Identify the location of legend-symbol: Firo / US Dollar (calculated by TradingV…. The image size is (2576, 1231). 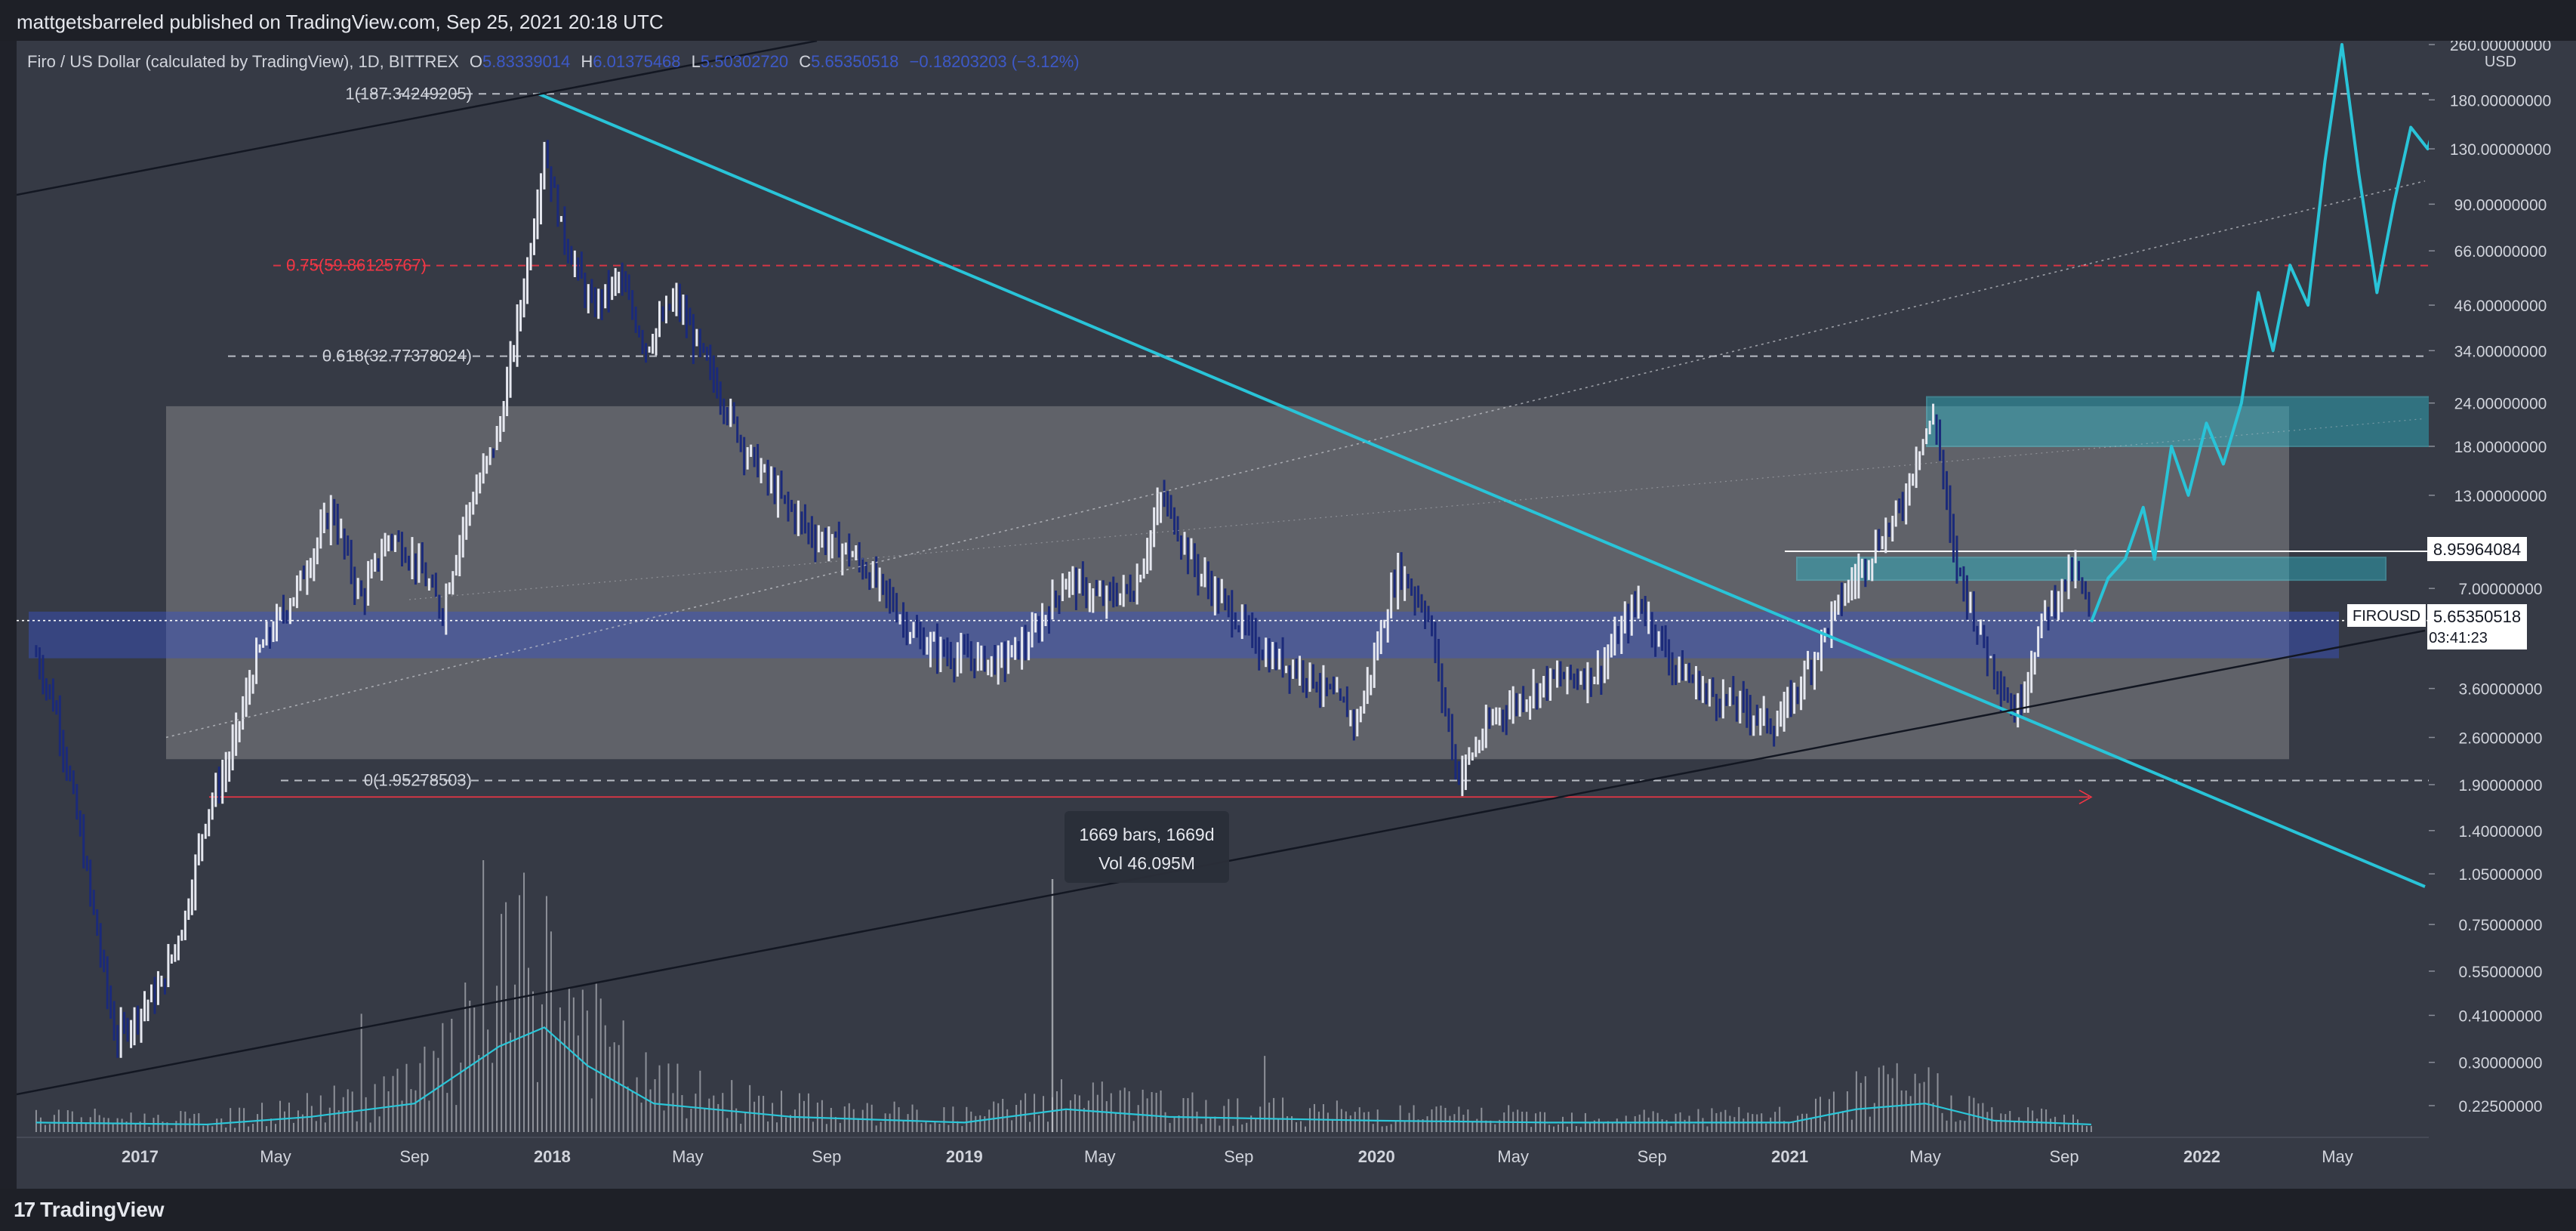
(553, 61).